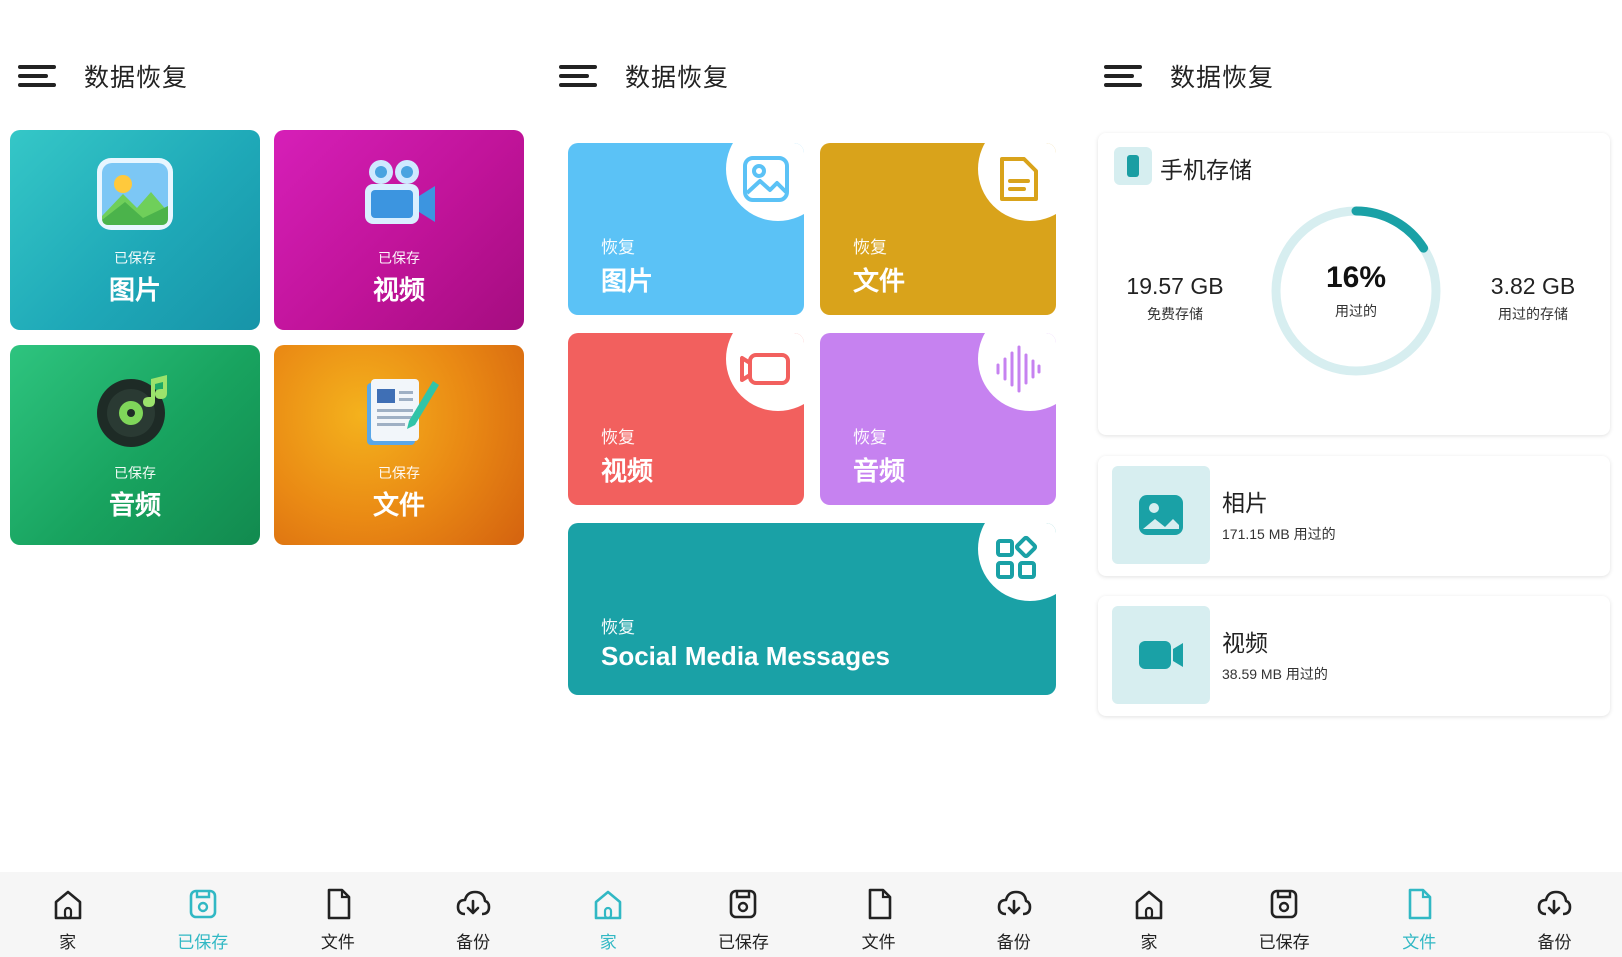  What do you see at coordinates (766, 179) in the screenshot?
I see `image-icon` at bounding box center [766, 179].